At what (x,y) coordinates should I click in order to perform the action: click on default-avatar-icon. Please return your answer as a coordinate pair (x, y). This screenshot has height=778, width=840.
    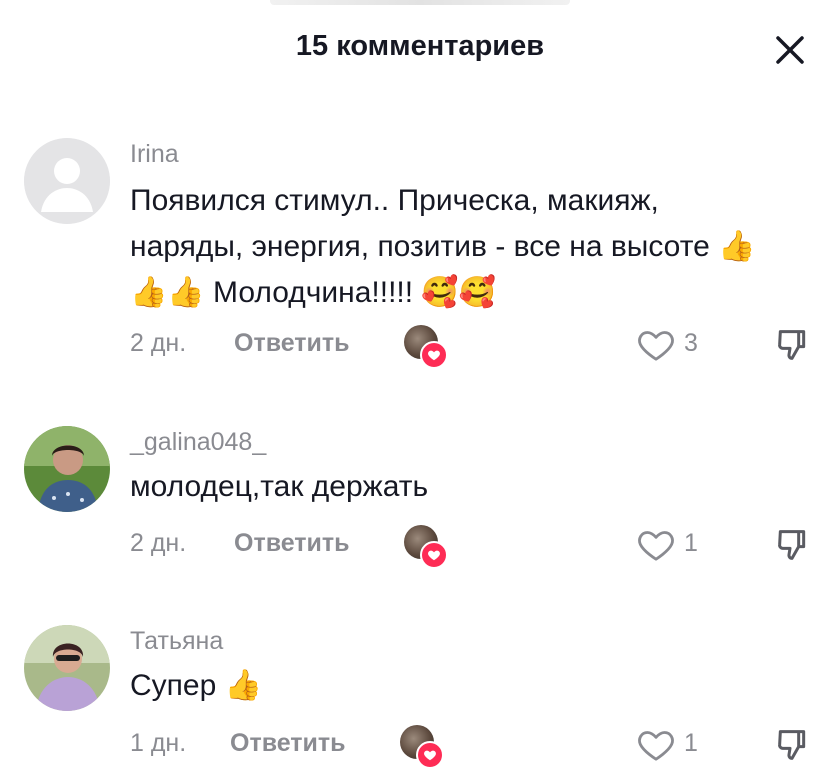
    Looking at the image, I should click on (67, 181).